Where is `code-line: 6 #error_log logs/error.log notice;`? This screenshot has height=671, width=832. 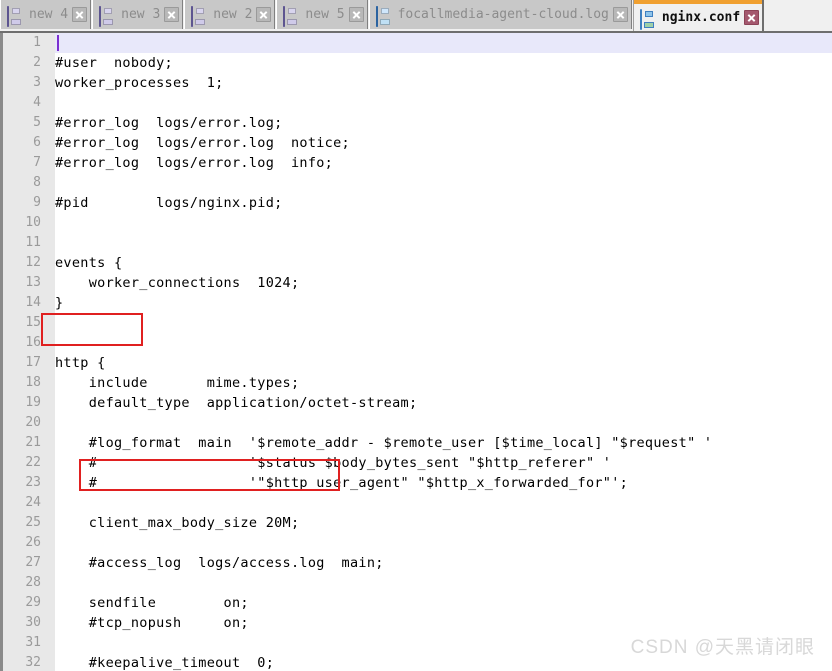 code-line: 6 #error_log logs/error.log notice; is located at coordinates (416, 143).